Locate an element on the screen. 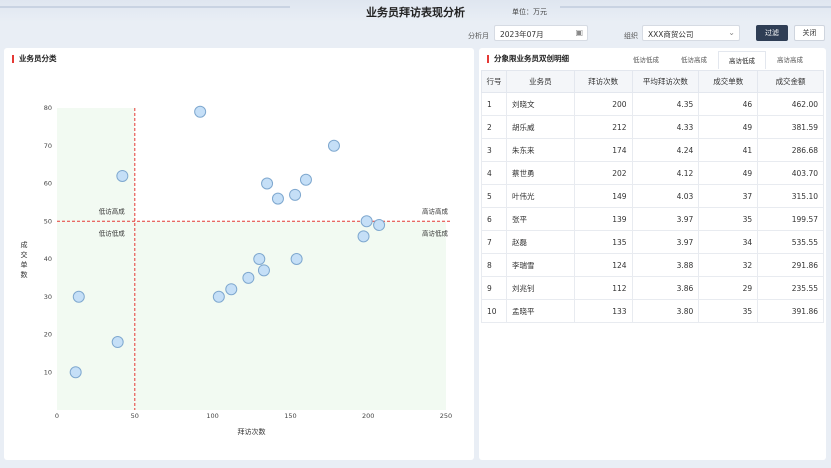 Image resolution: width=831 pixels, height=468 pixels. table-cell: 3.97 is located at coordinates (665, 242).